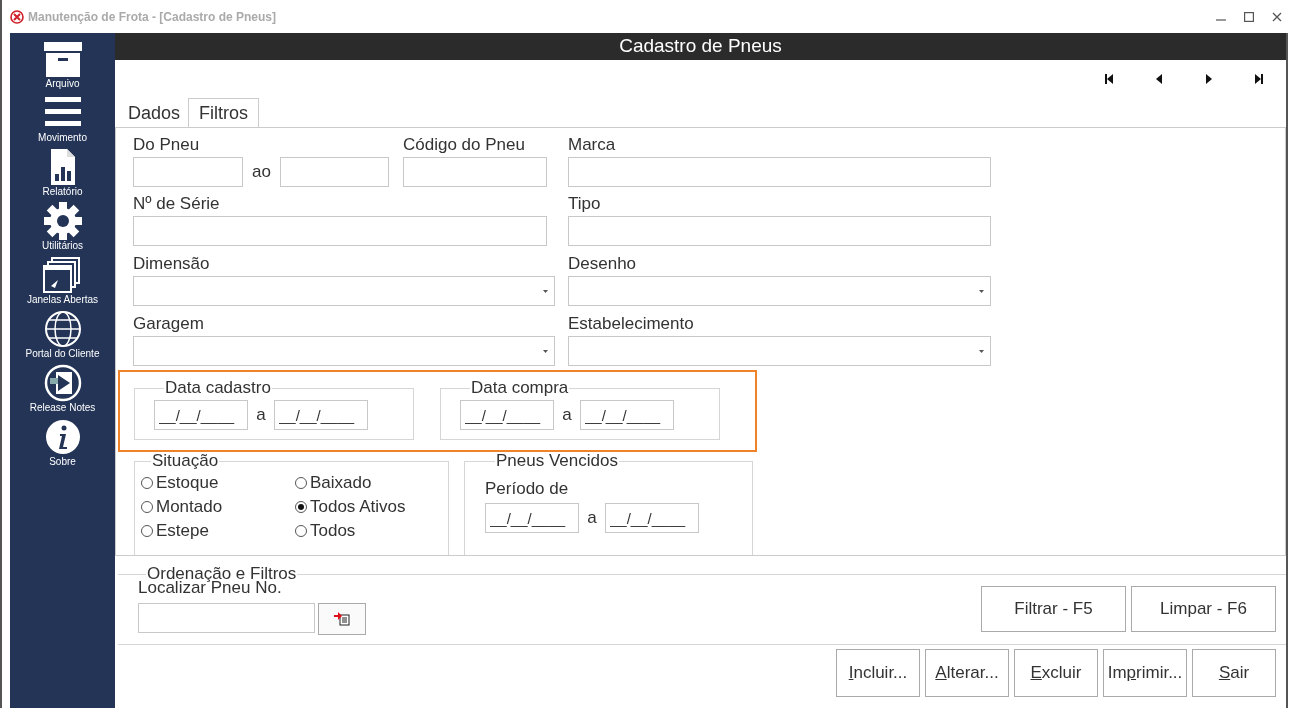 Image resolution: width=1302 pixels, height=708 pixels. I want to click on field-label: Nº de Série, so click(177, 204).